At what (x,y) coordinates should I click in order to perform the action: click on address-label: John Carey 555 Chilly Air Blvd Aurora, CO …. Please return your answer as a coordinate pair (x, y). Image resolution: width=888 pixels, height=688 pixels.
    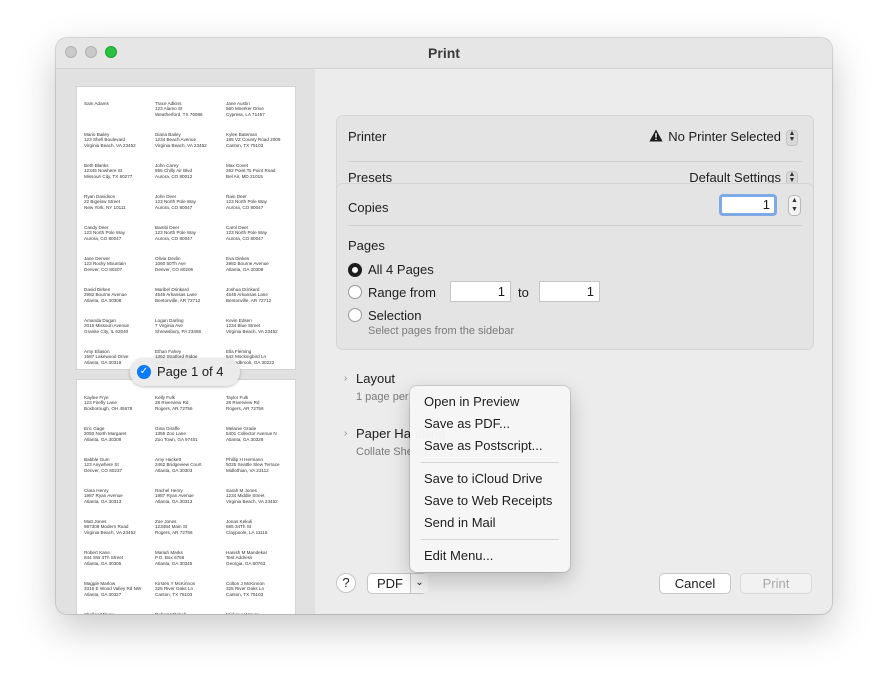
    Looking at the image, I should click on (190, 178).